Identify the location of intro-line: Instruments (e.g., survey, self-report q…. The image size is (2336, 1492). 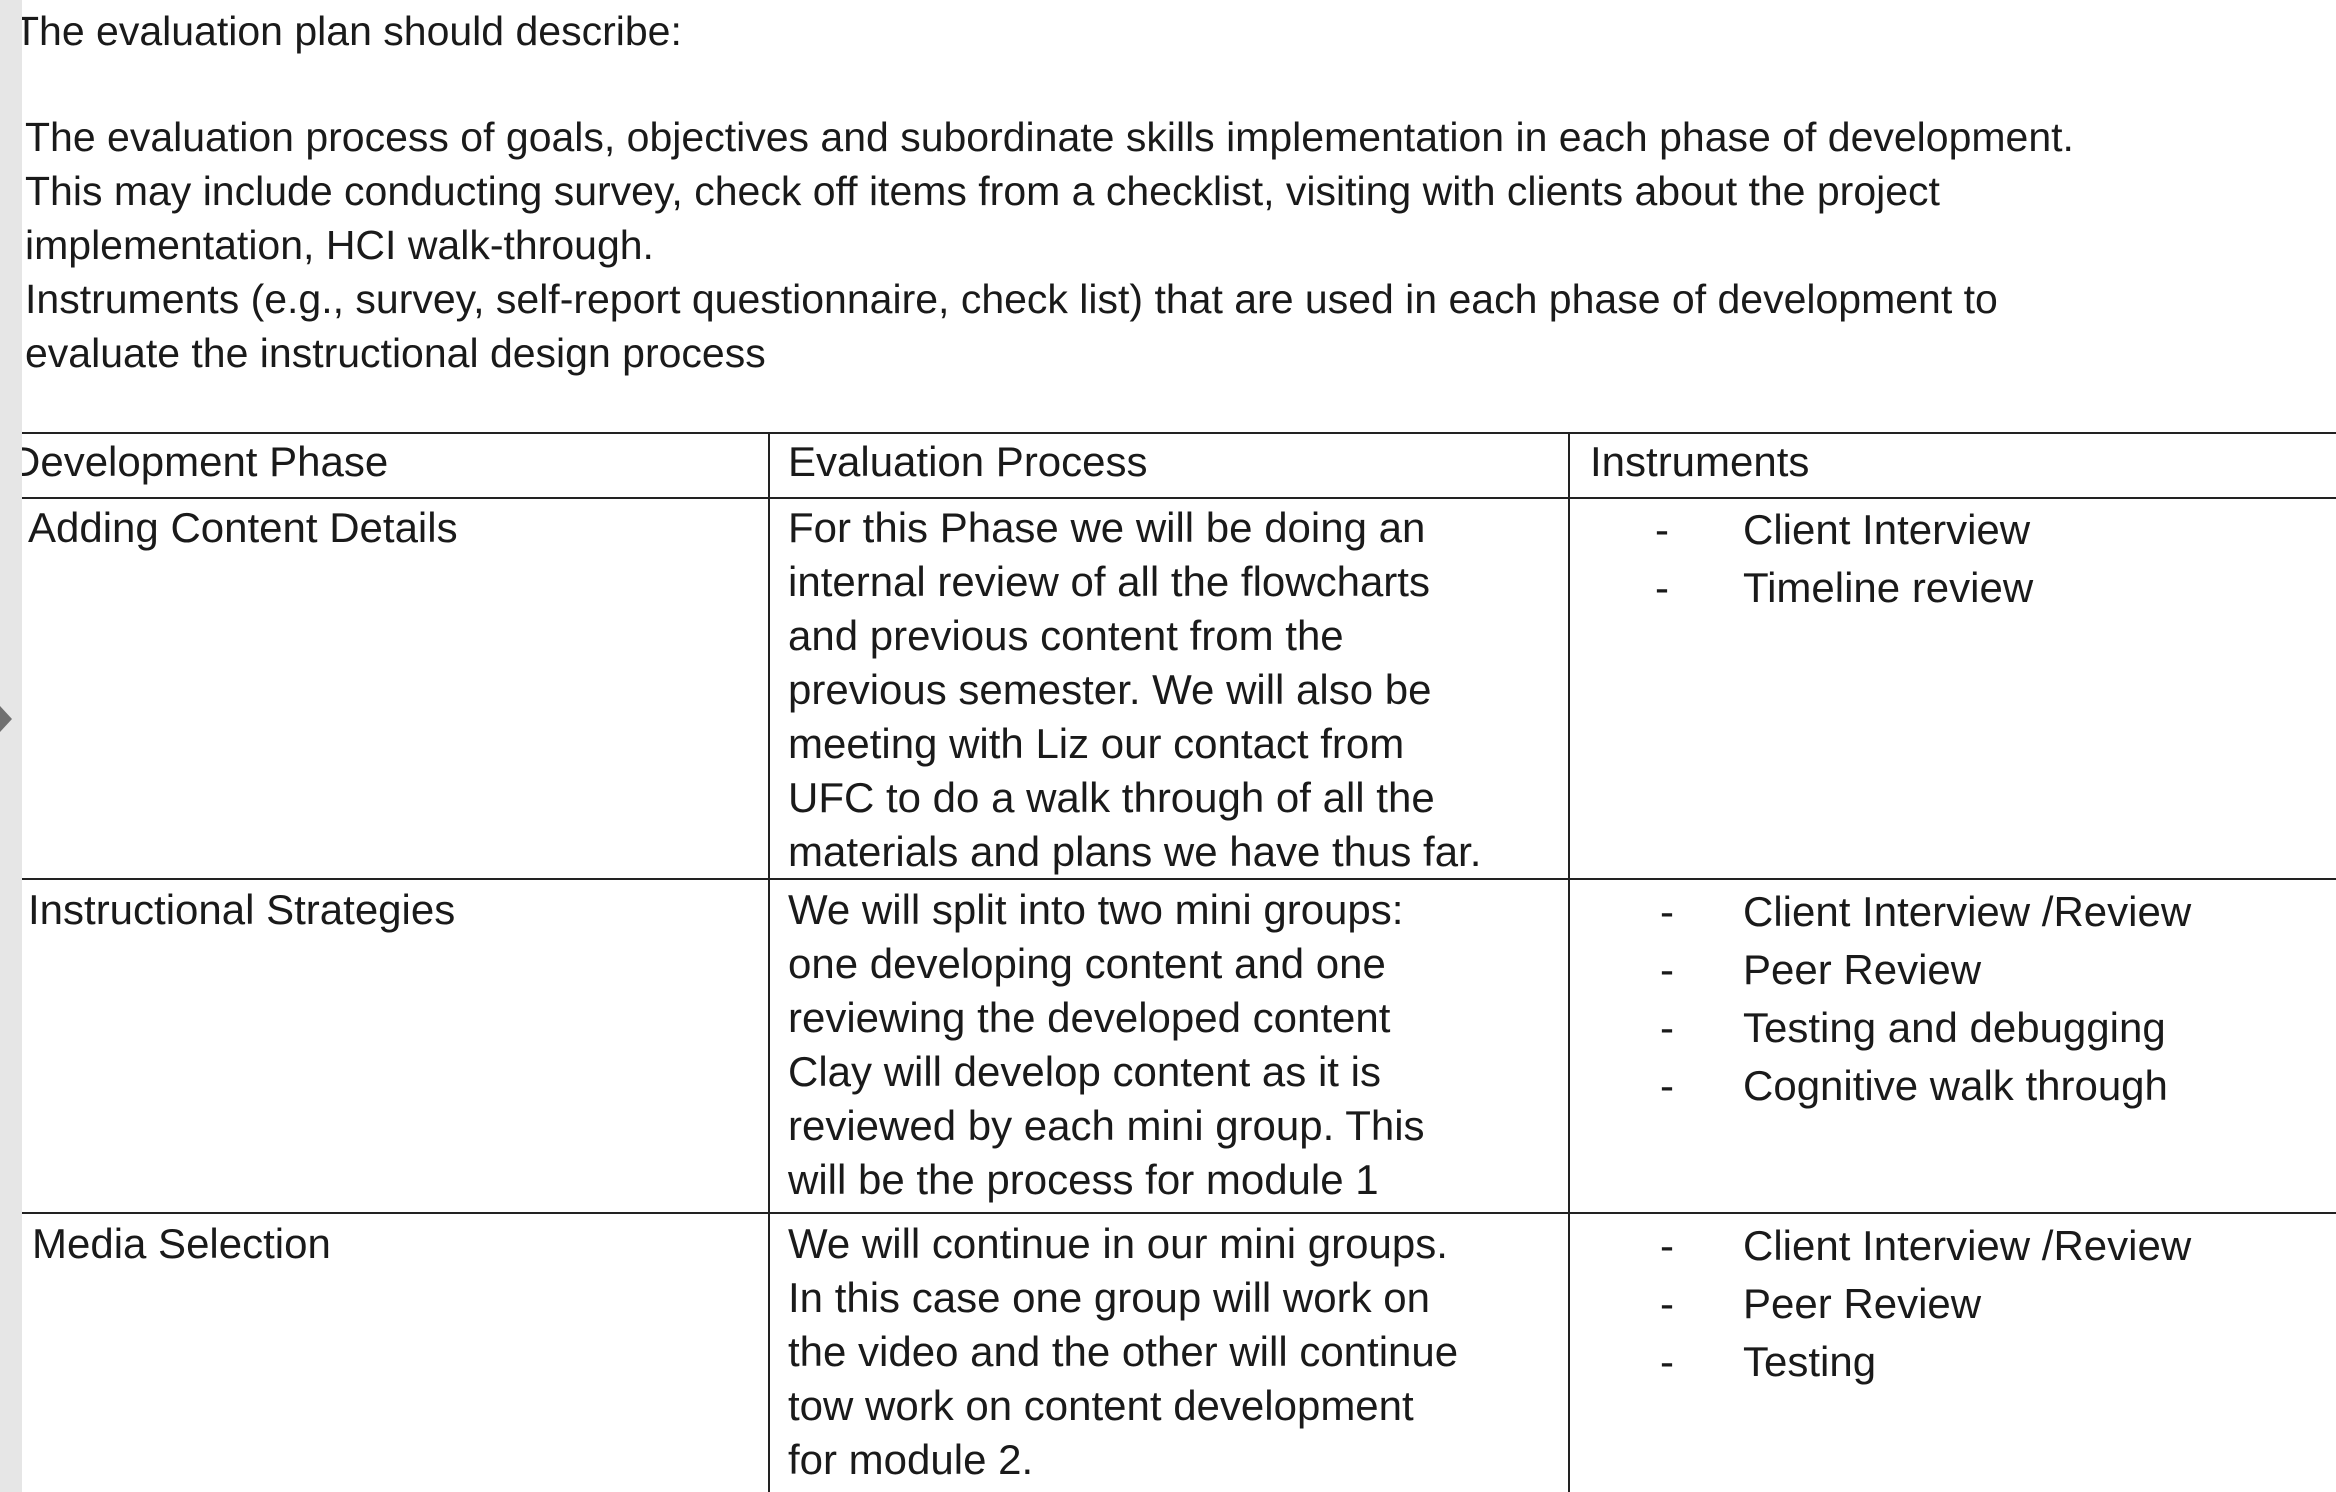
(1011, 299).